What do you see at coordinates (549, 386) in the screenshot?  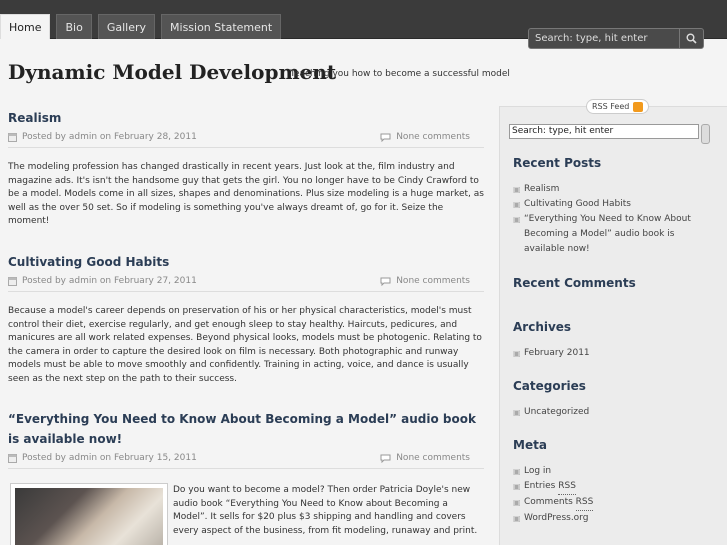 I see `categories-title: Categories` at bounding box center [549, 386].